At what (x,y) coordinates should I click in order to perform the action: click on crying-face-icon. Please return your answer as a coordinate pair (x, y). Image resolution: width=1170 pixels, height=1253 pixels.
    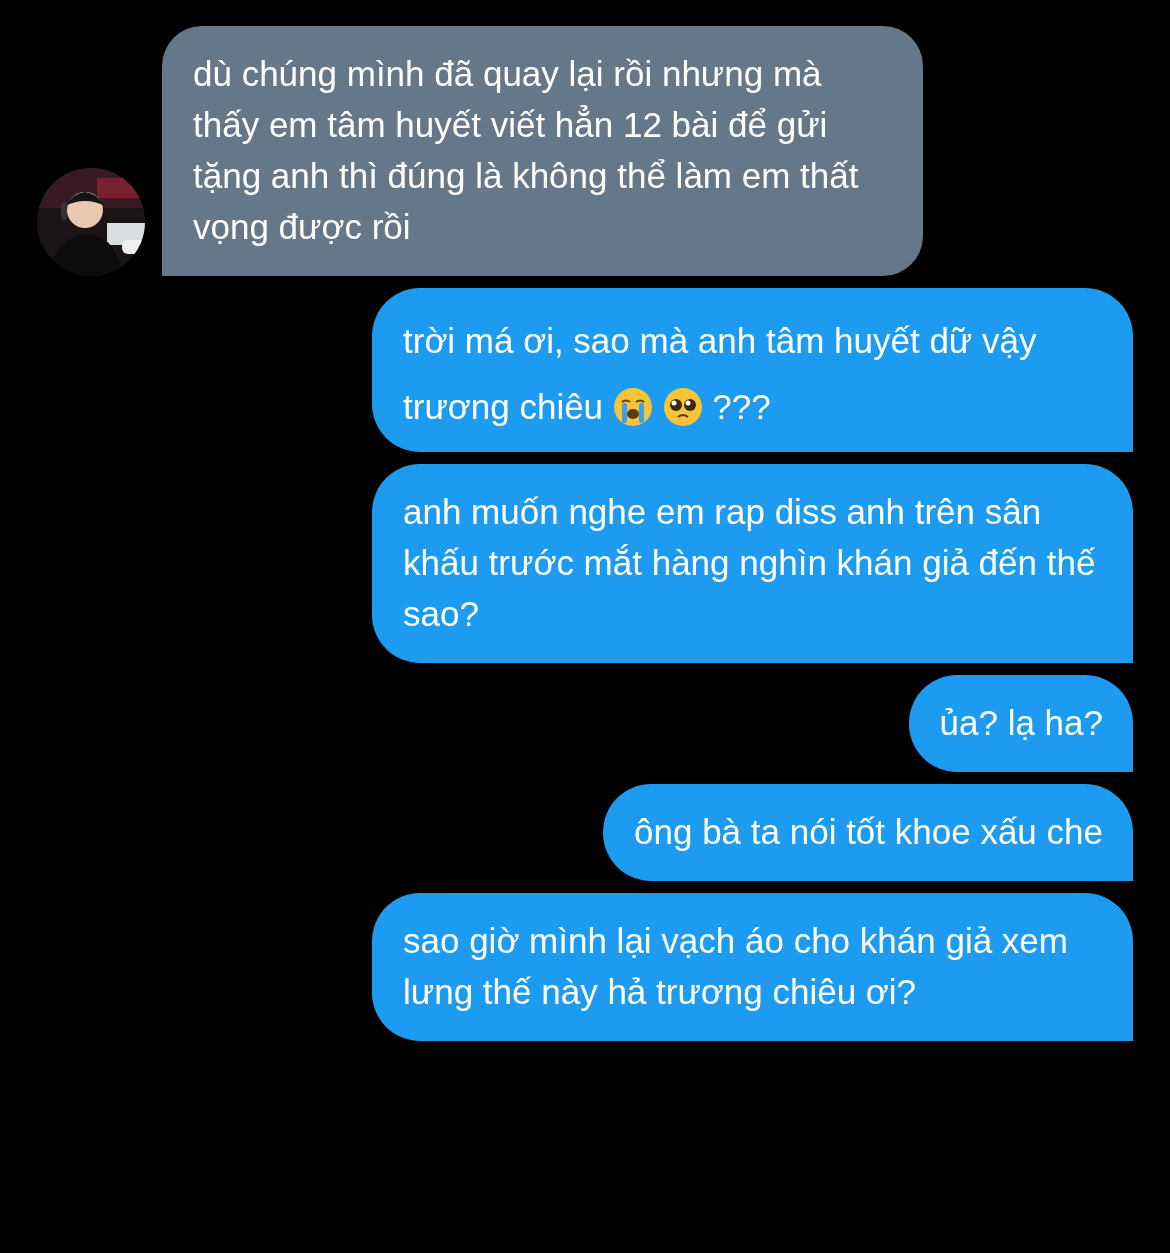
    Looking at the image, I should click on (632, 407).